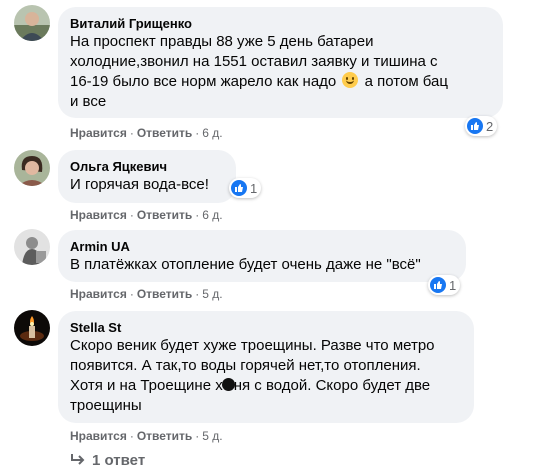 Image resolution: width=547 pixels, height=469 pixels. What do you see at coordinates (78, 459) in the screenshot?
I see `reply-arrow-icon` at bounding box center [78, 459].